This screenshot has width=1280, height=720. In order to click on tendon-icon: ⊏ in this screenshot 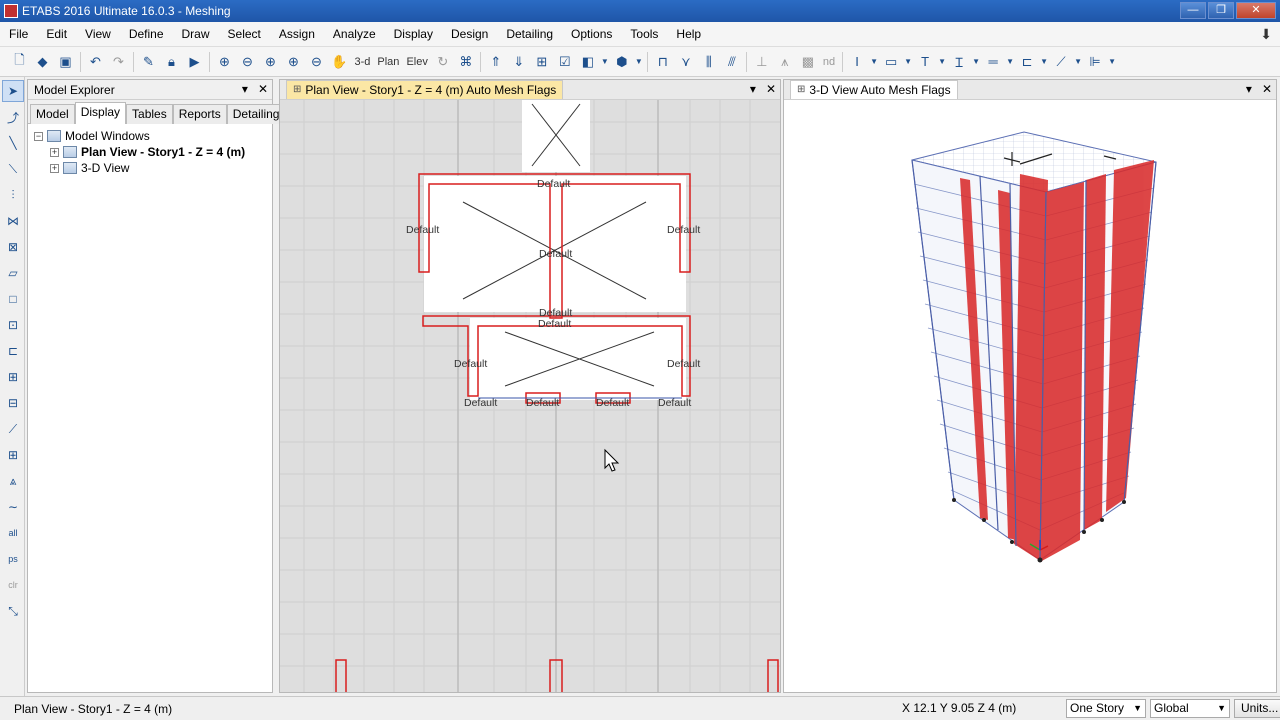, I will do `click(1027, 62)`.